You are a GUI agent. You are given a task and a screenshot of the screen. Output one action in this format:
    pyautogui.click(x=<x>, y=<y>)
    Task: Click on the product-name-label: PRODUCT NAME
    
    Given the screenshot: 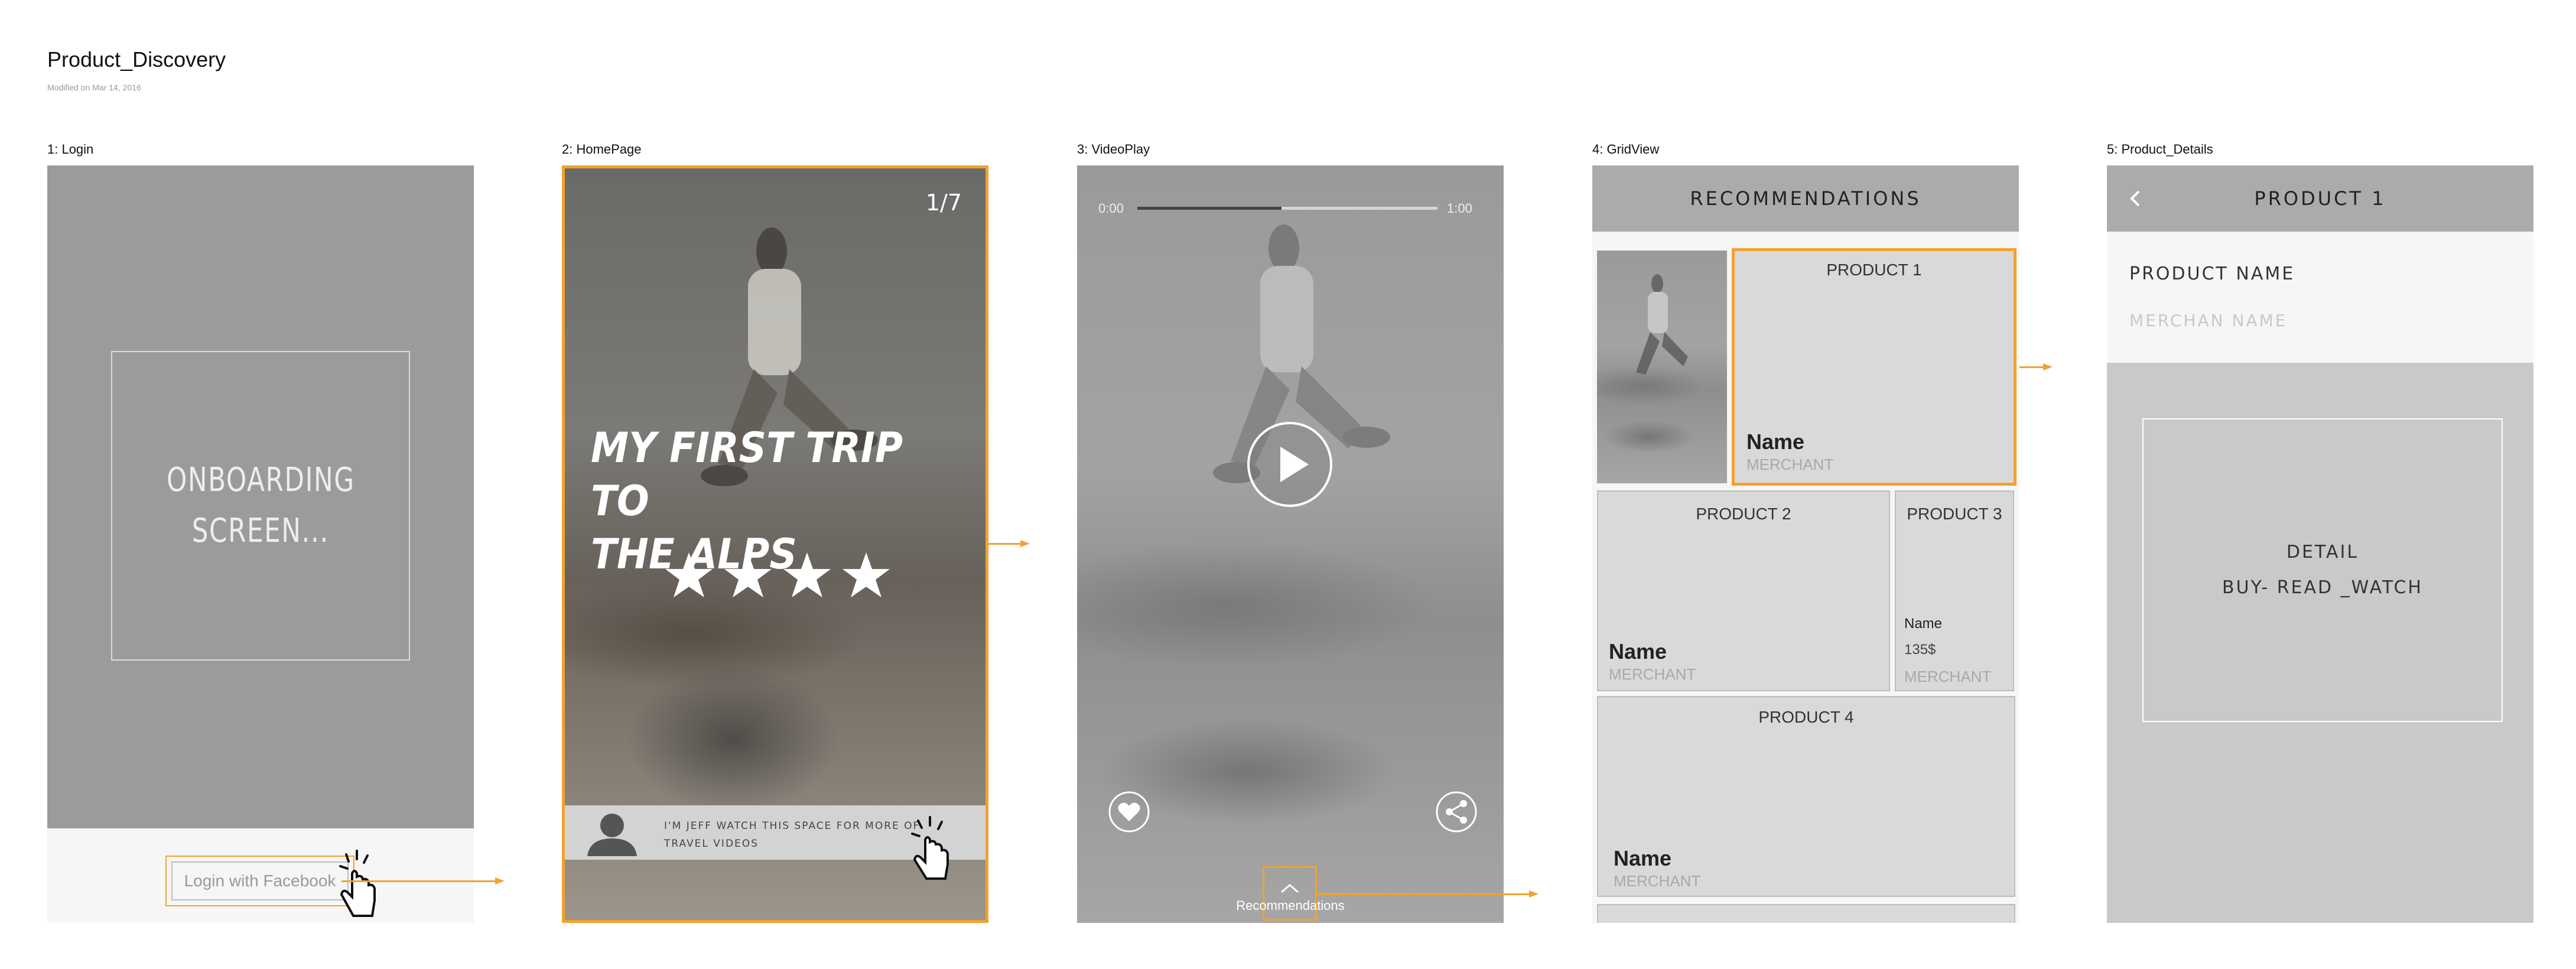 What is the action you would take?
    pyautogui.click(x=2212, y=274)
    